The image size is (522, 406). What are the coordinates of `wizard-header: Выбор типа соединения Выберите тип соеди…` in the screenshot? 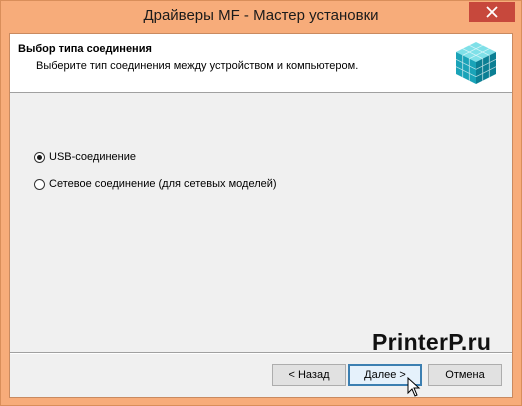 It's located at (261, 63).